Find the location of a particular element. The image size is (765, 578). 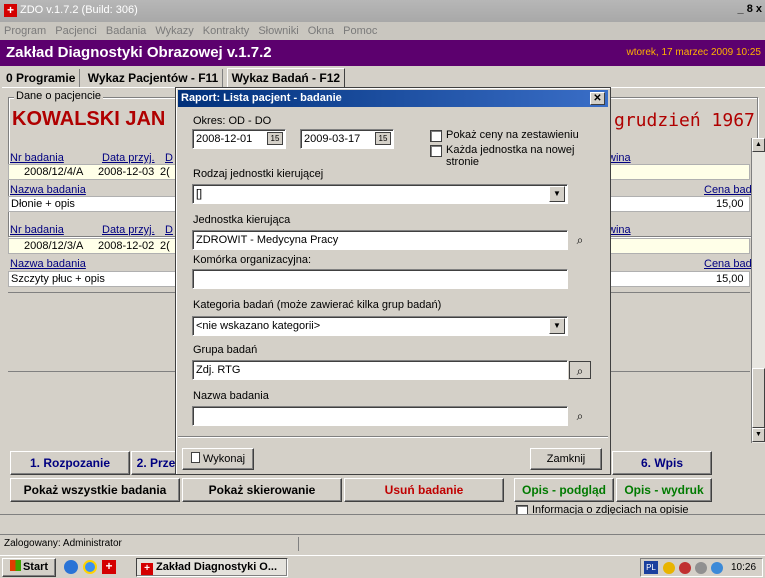

window-controls: _ 8 x is located at coordinates (750, 9).